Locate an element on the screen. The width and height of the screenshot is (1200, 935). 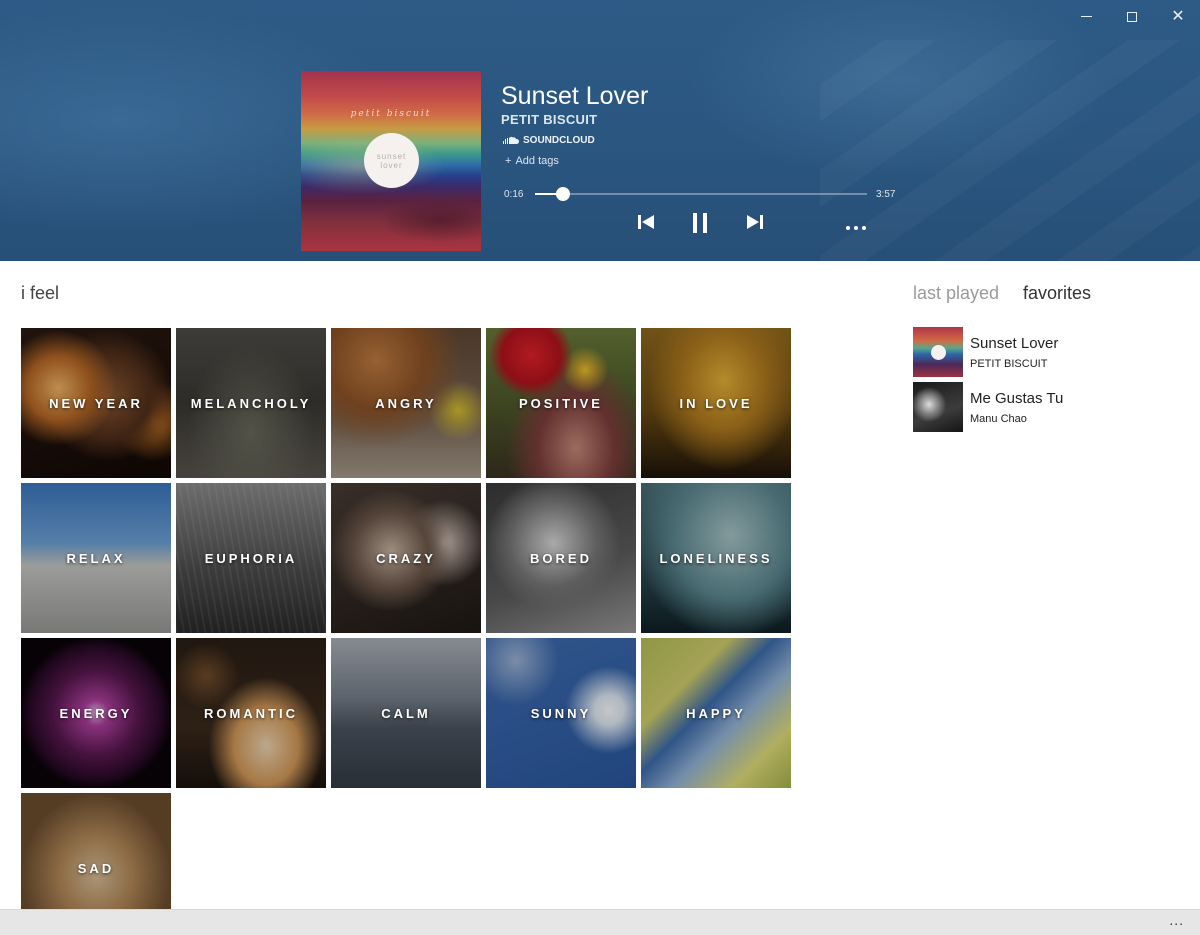
mood-label: NEW YEAR is located at coordinates (96, 403).